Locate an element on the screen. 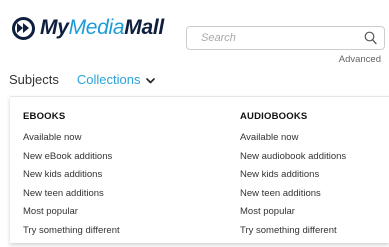  main-nav: Subjects Collections is located at coordinates (82, 79).